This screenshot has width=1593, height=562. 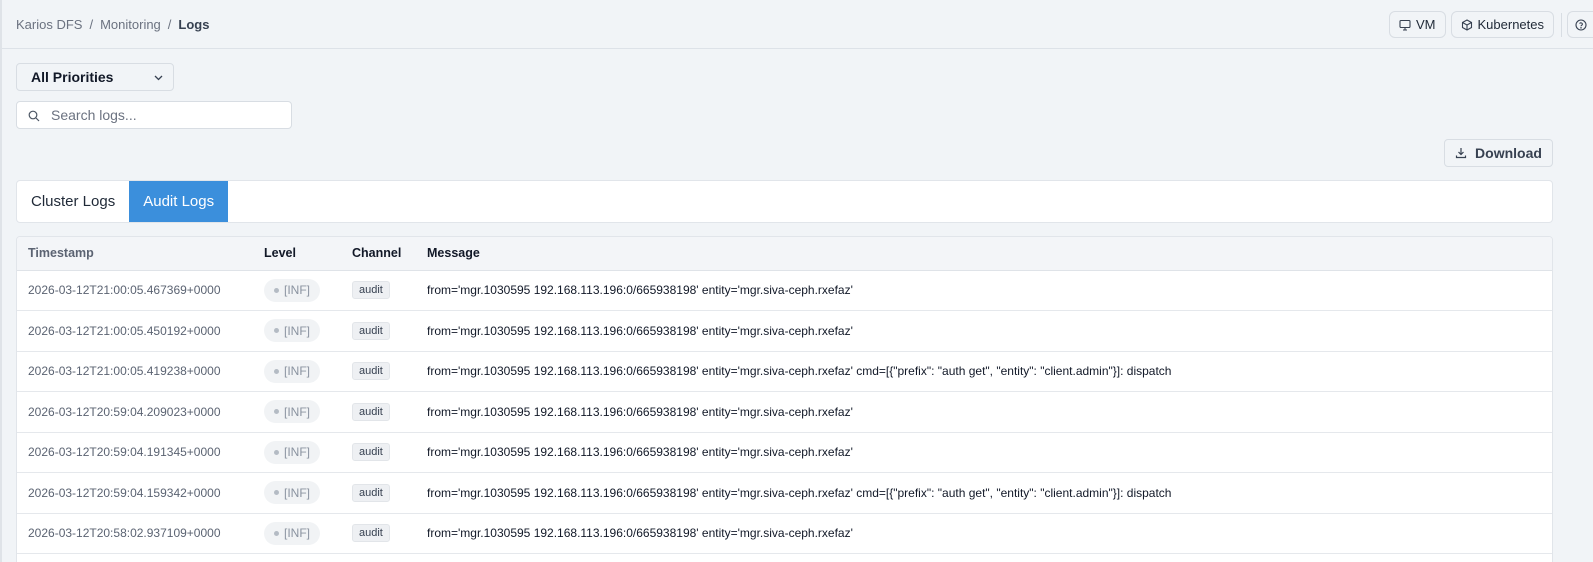 What do you see at coordinates (389, 254) in the screenshot?
I see `column-header-channel: Channel` at bounding box center [389, 254].